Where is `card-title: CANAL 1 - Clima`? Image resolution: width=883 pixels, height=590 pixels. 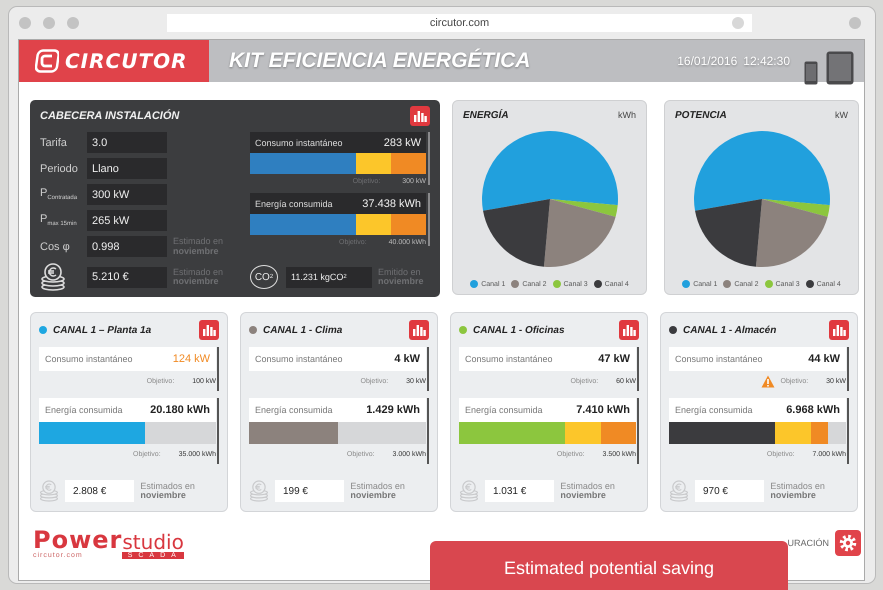
card-title: CANAL 1 - Clima is located at coordinates (303, 330).